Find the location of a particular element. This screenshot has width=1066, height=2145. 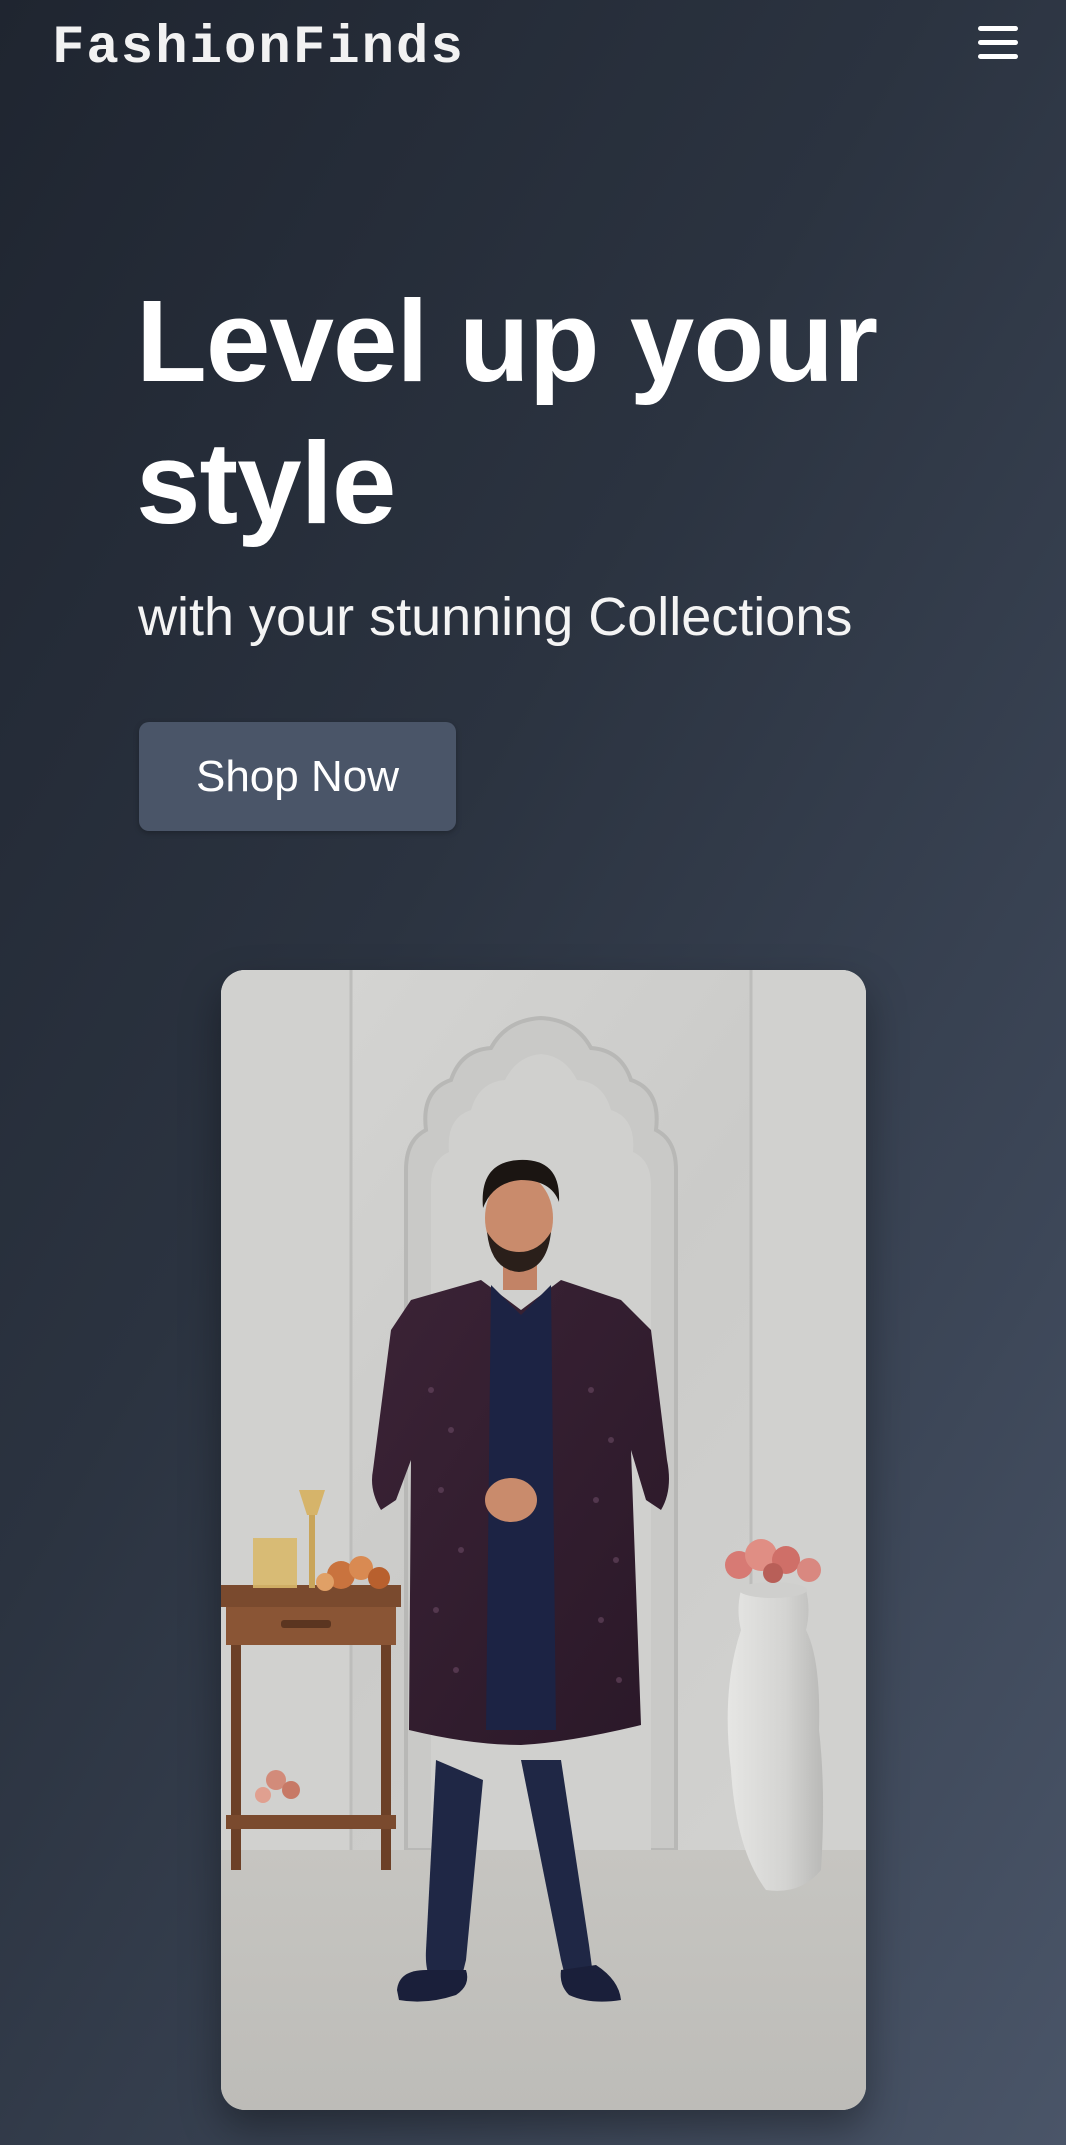

brand-logo: FashionFinds is located at coordinates (258, 49).